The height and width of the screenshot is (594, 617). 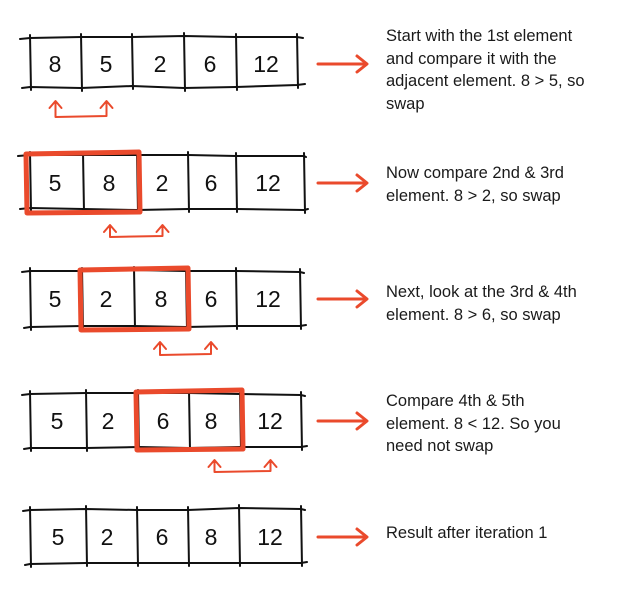 What do you see at coordinates (195, 310) in the screenshot?
I see `array-row-3: 5 2 8 6 12` at bounding box center [195, 310].